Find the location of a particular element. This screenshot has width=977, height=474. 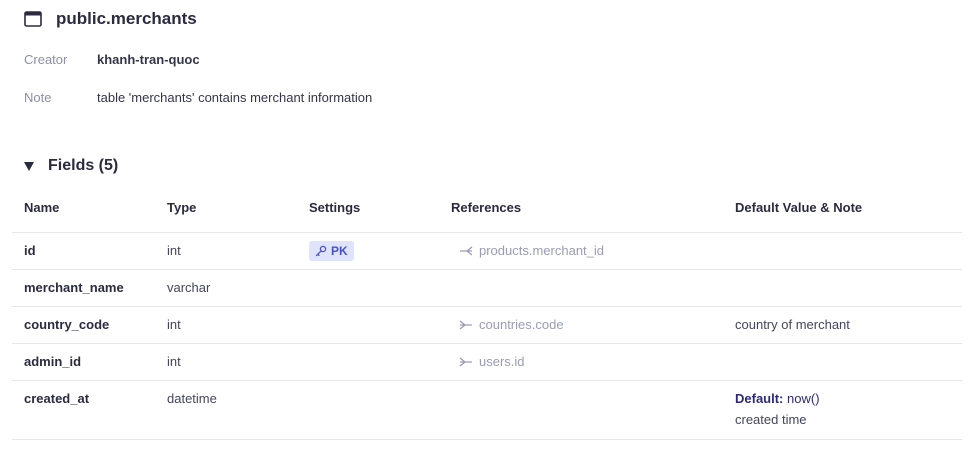

field-type: datetime is located at coordinates (192, 398).